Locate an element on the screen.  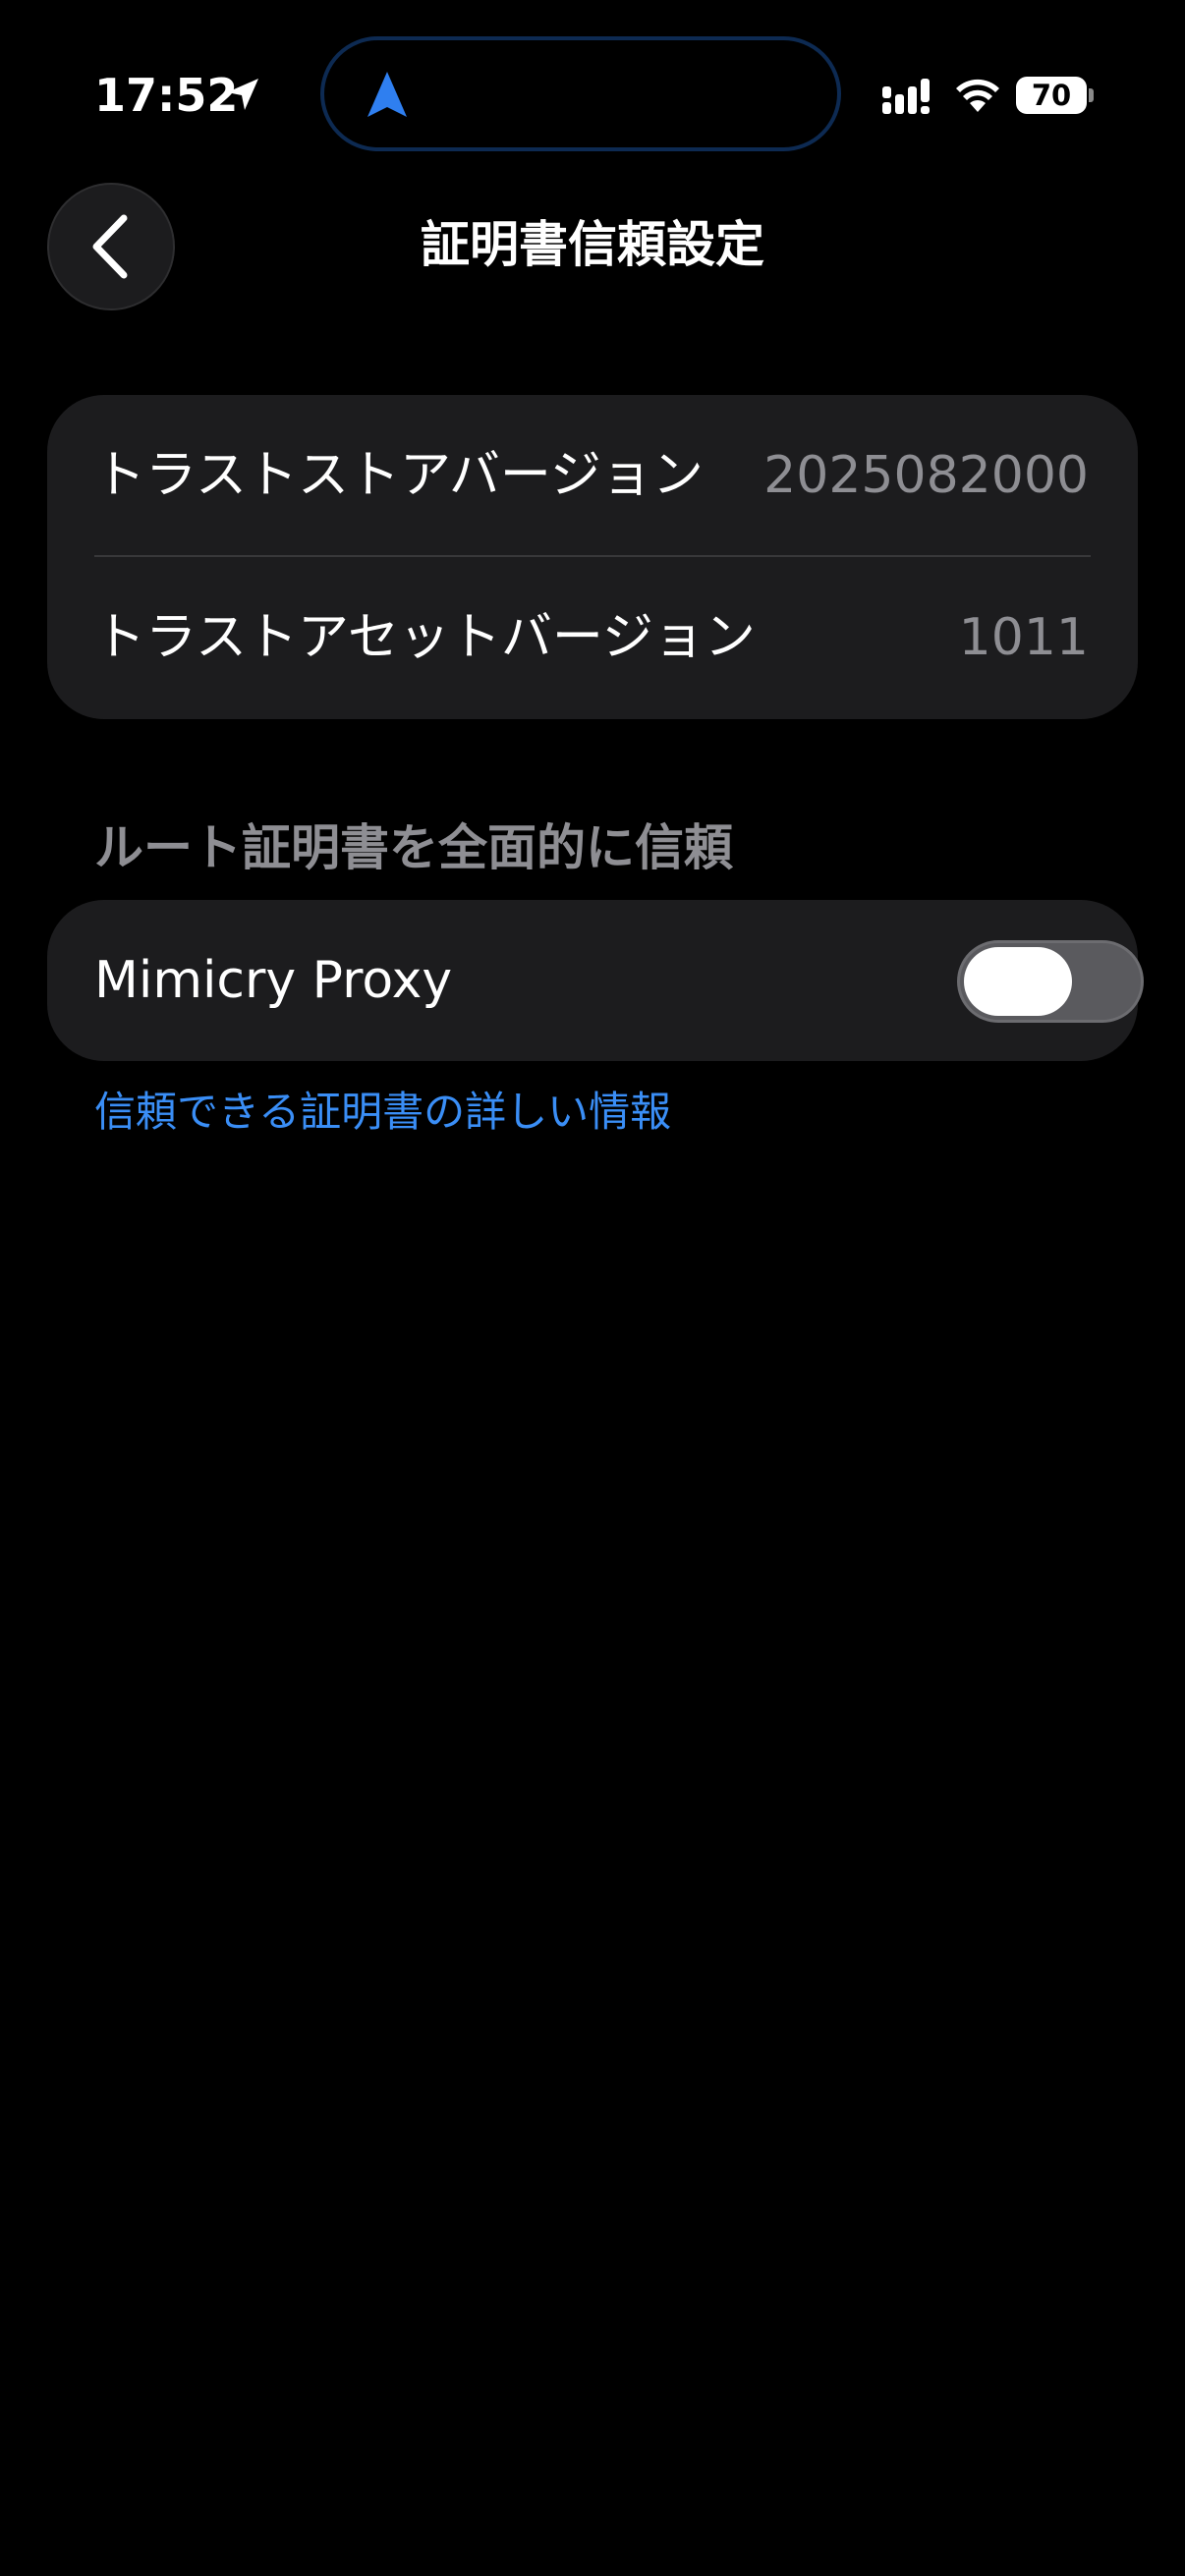
battery-indicator: 70 is located at coordinates (1056, 95).